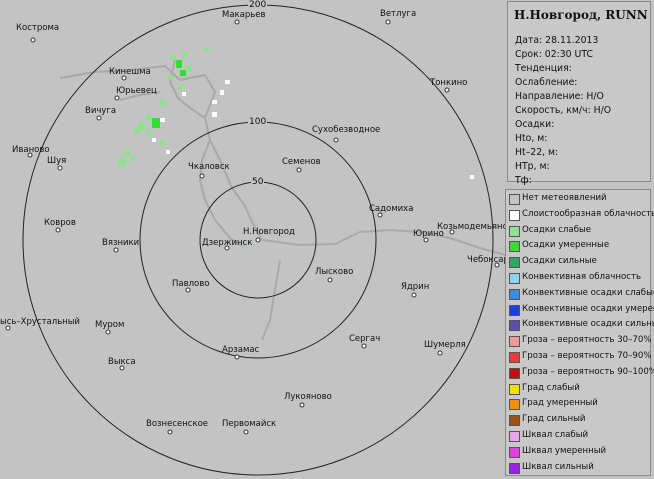 The height and width of the screenshot is (479, 654). I want to click on city-label: Чкаловск, so click(209, 167).